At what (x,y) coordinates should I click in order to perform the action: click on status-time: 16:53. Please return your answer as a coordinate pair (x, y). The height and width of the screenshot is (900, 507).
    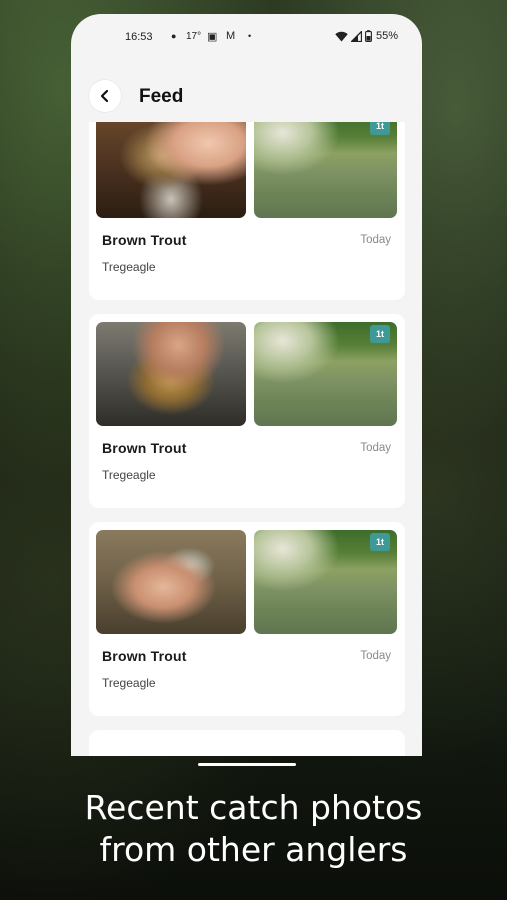
    Looking at the image, I should click on (139, 37).